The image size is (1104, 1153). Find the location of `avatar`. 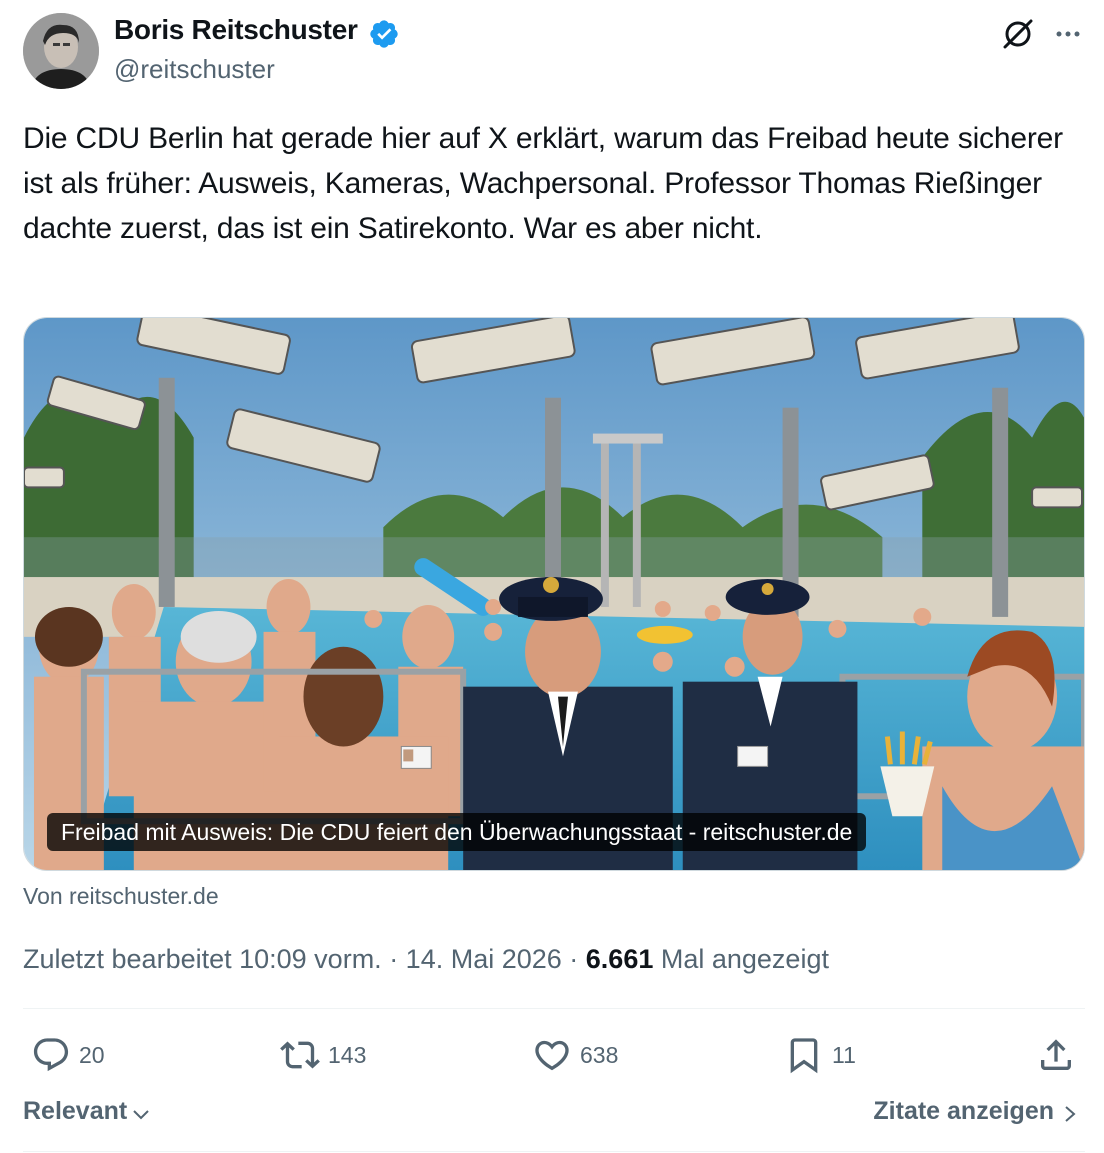

avatar is located at coordinates (61, 51).